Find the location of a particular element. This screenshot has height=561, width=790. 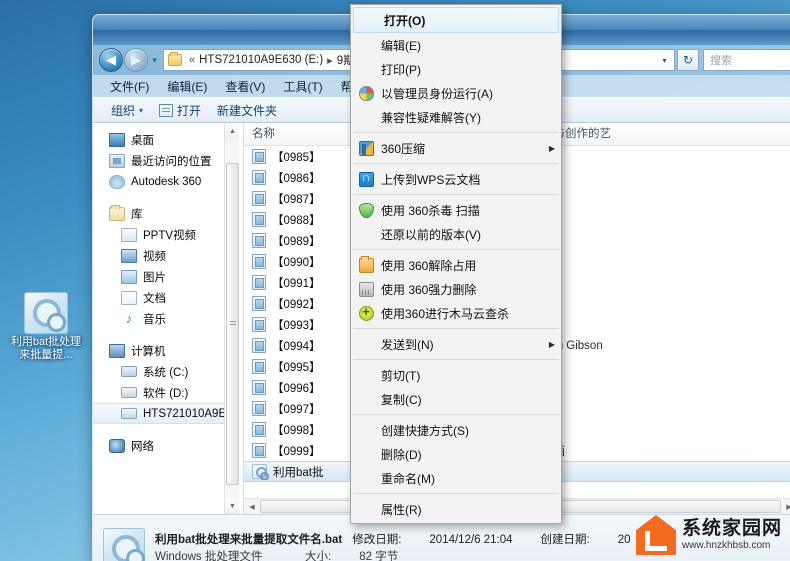

sidebar-item-recent-places: 最近访问的位置 is located at coordinates (166, 160).